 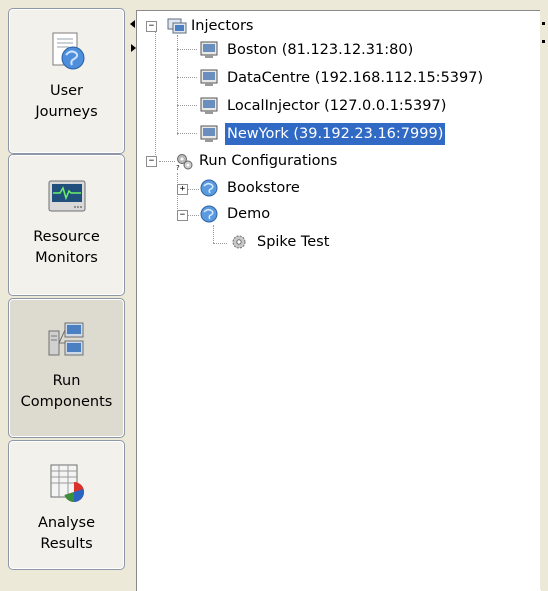 I want to click on injector-group-icon, so click(x=177, y=26).